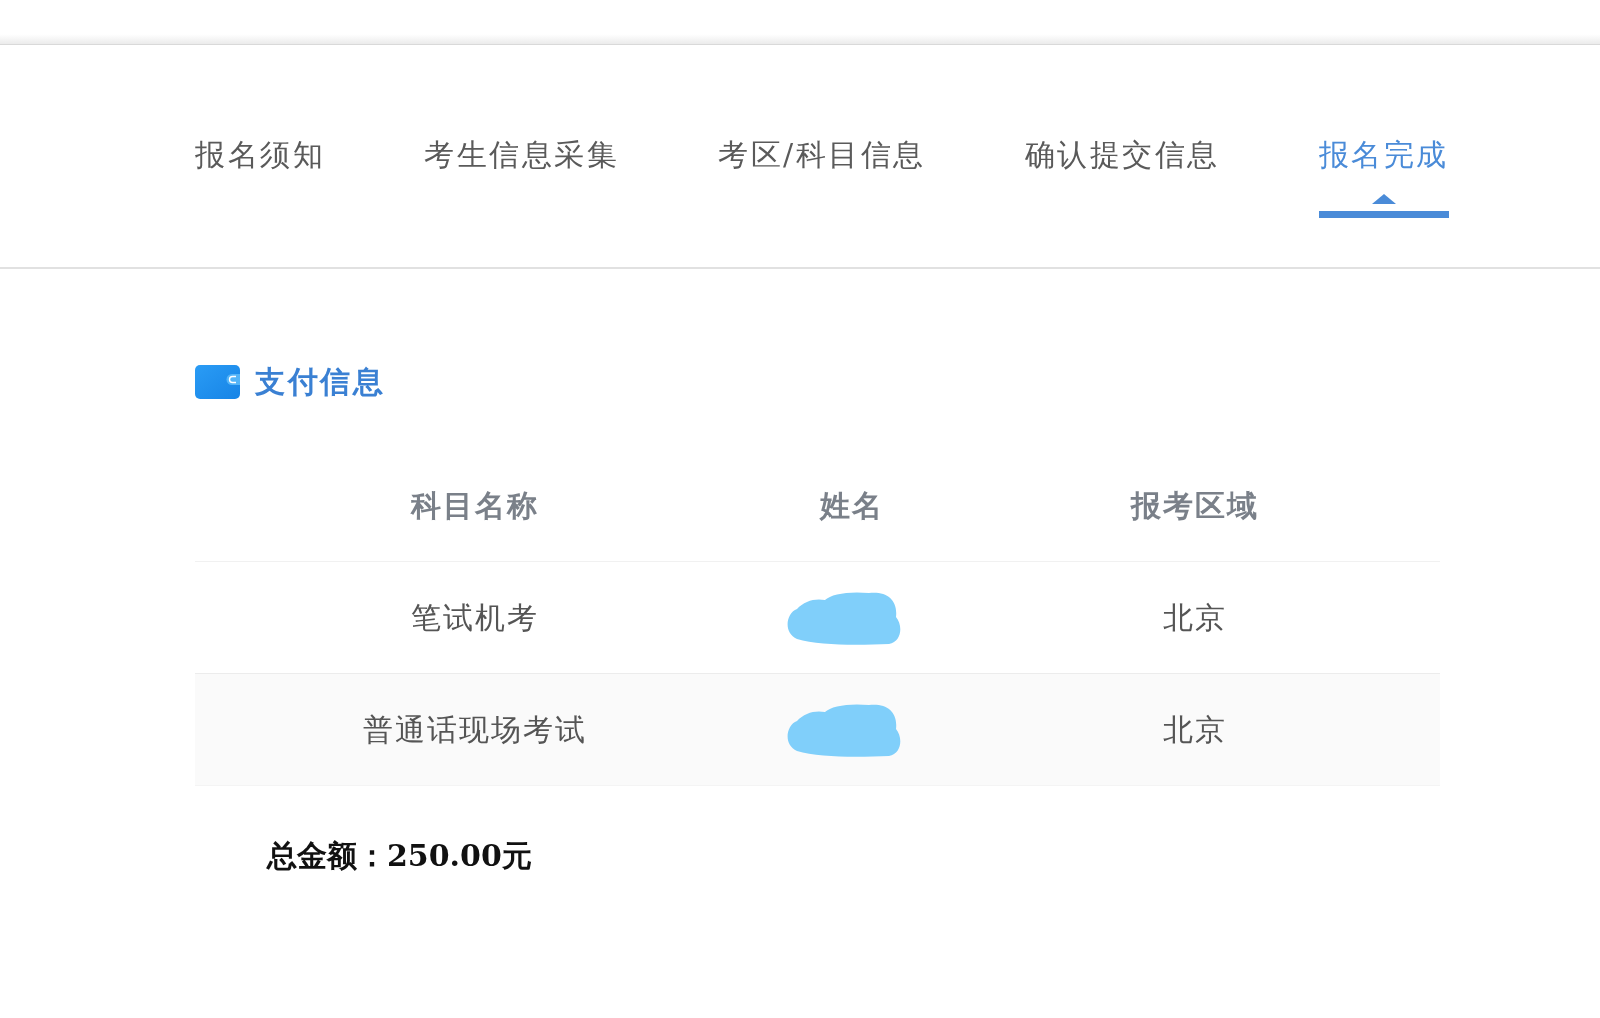 This screenshot has width=1600, height=1018. What do you see at coordinates (1383, 155) in the screenshot?
I see `step-label: 报名完成` at bounding box center [1383, 155].